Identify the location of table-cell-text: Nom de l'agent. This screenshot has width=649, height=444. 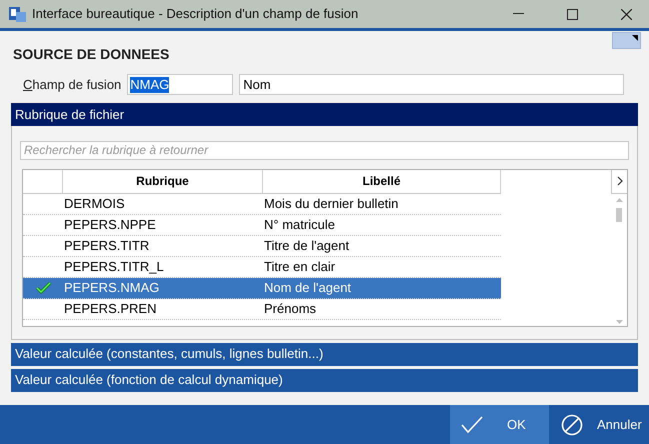
(307, 287).